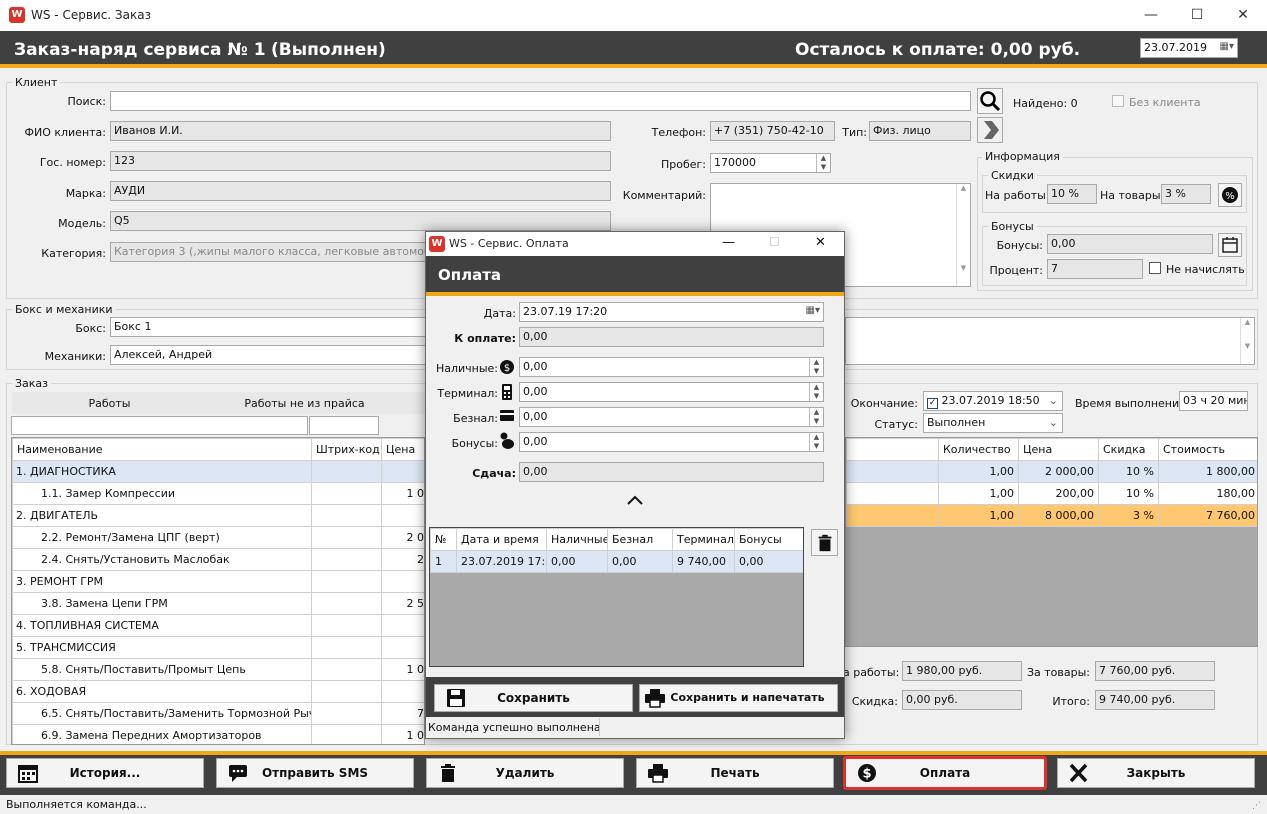 The width and height of the screenshot is (1267, 814). What do you see at coordinates (1051, 515) in the screenshot?
I see `order-item-row: 1,00 8 000,00 3 % 7 760,00` at bounding box center [1051, 515].